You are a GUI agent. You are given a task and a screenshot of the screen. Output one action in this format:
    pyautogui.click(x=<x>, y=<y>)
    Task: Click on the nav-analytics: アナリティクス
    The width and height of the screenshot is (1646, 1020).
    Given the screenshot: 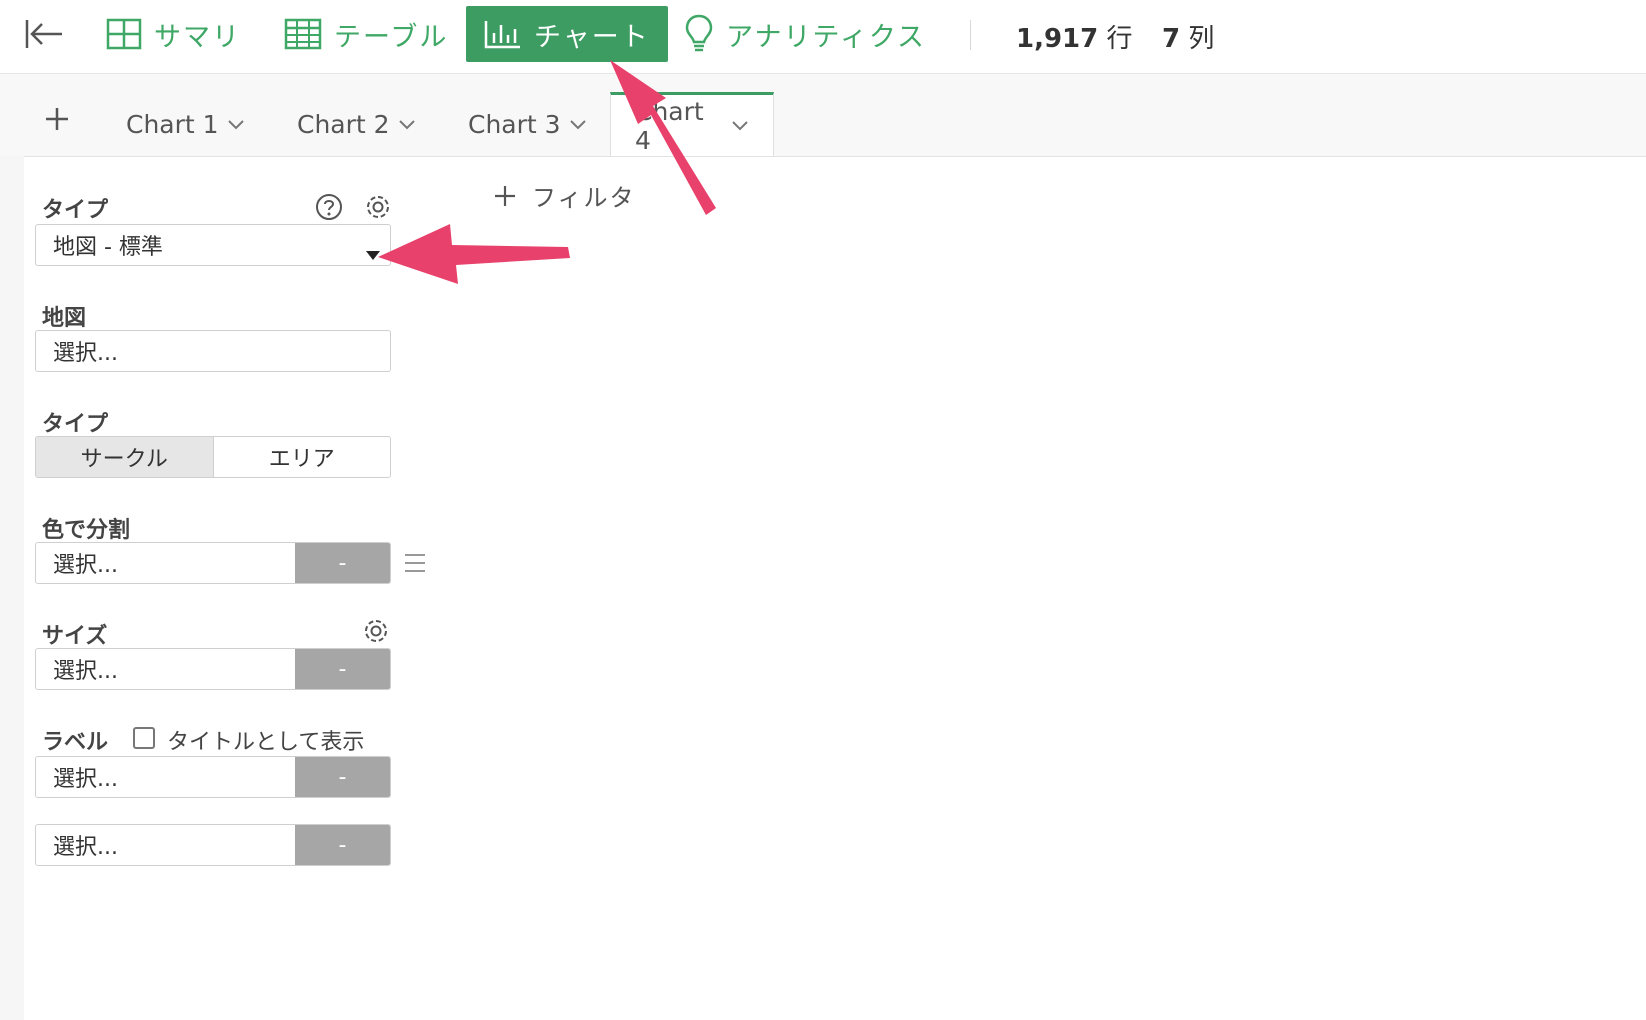 What is the action you would take?
    pyautogui.click(x=805, y=34)
    